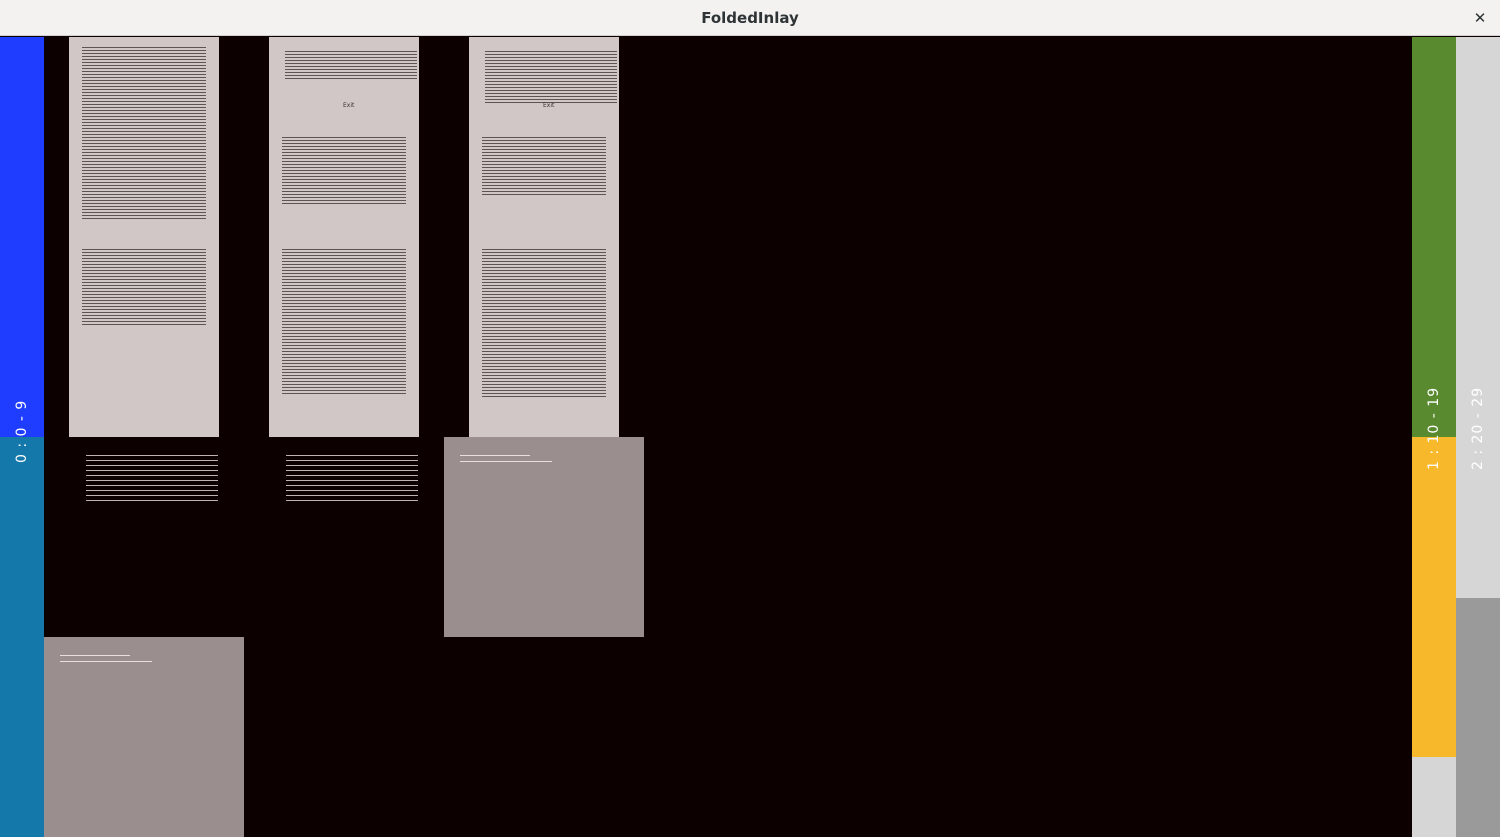 The height and width of the screenshot is (837, 1500). What do you see at coordinates (1434, 797) in the screenshot?
I see `right-bar-a-tail` at bounding box center [1434, 797].